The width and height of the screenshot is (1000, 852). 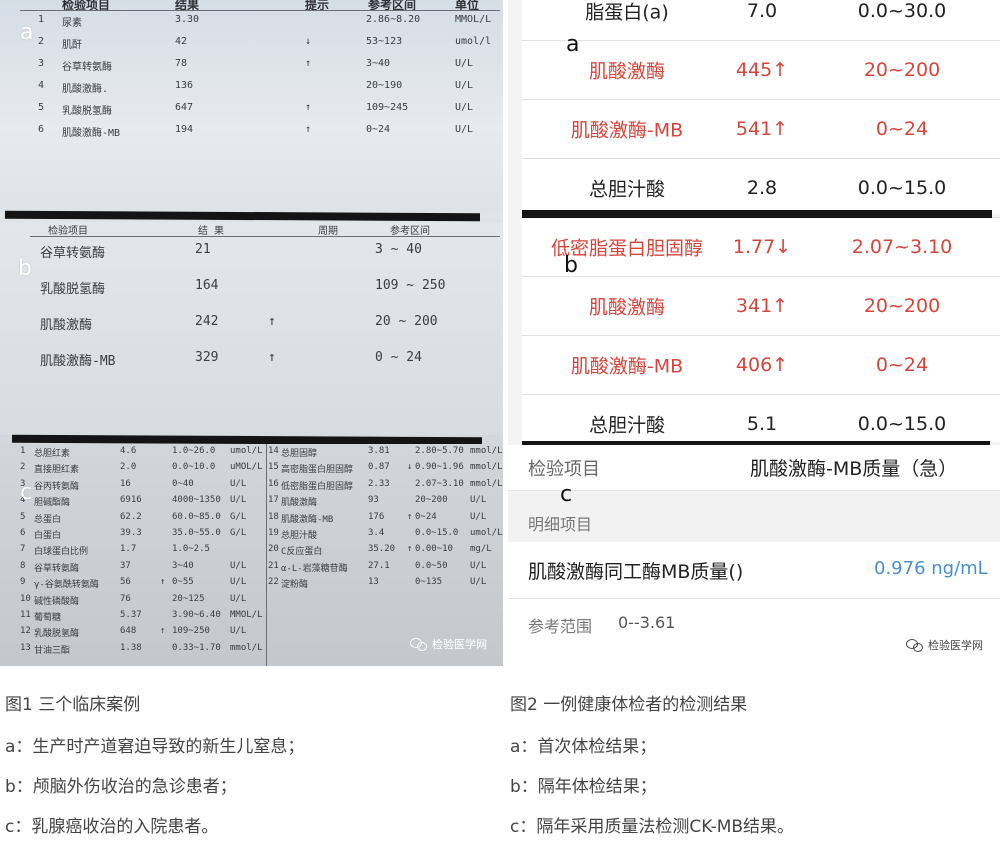 I want to click on cell-ref: 2.80~5.70, so click(x=439, y=451).